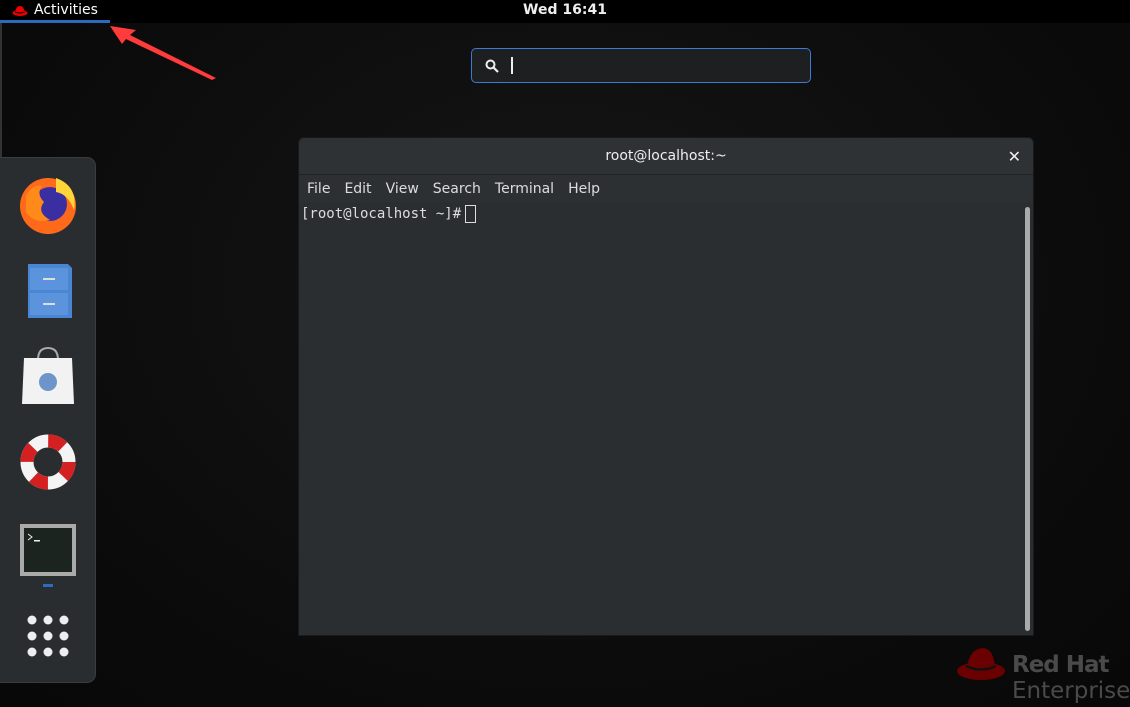 The width and height of the screenshot is (1130, 707). I want to click on terminal-icon, so click(48, 550).